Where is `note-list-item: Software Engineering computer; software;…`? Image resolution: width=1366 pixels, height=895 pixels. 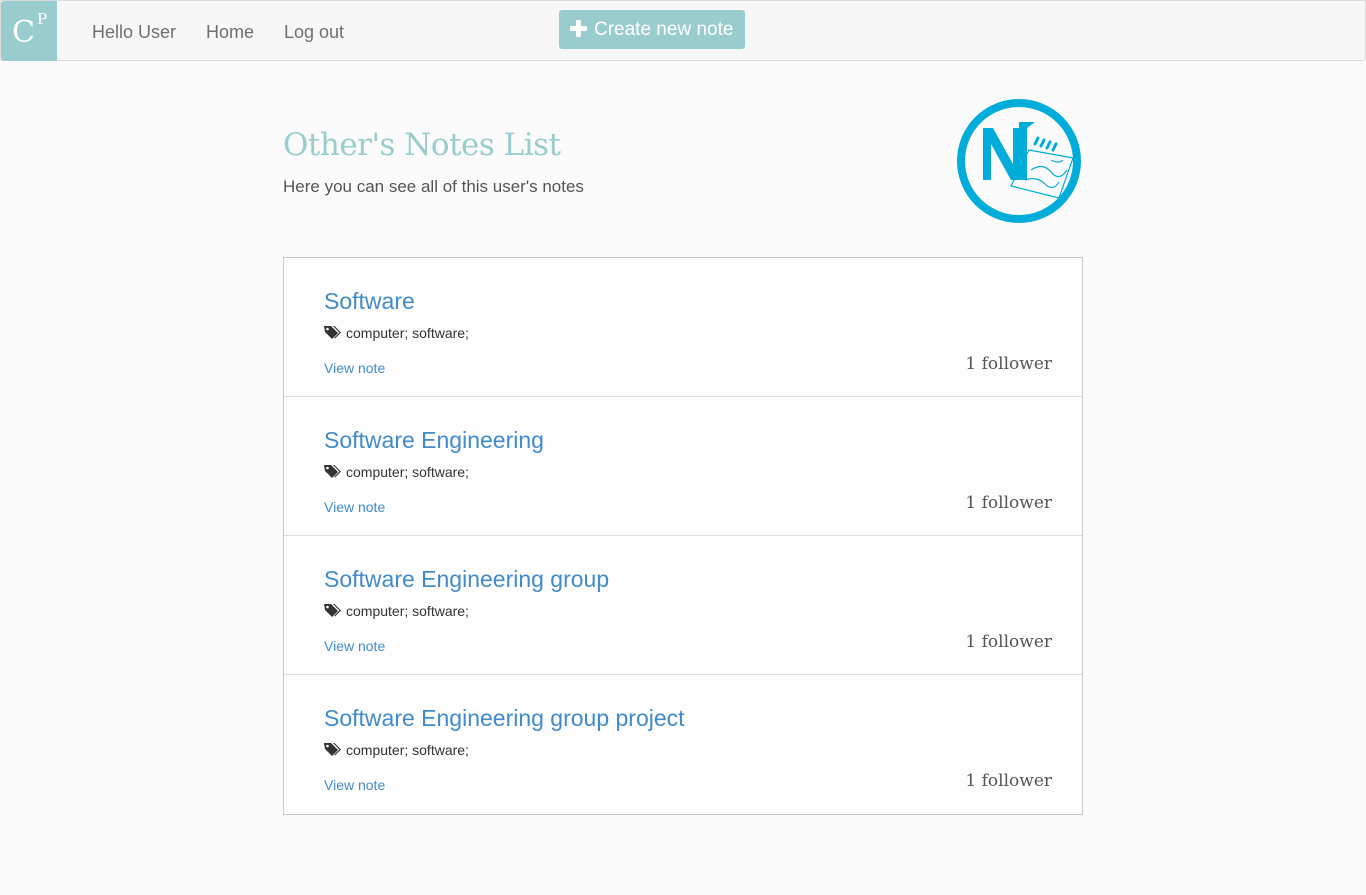 note-list-item: Software Engineering computer; software;… is located at coordinates (683, 466).